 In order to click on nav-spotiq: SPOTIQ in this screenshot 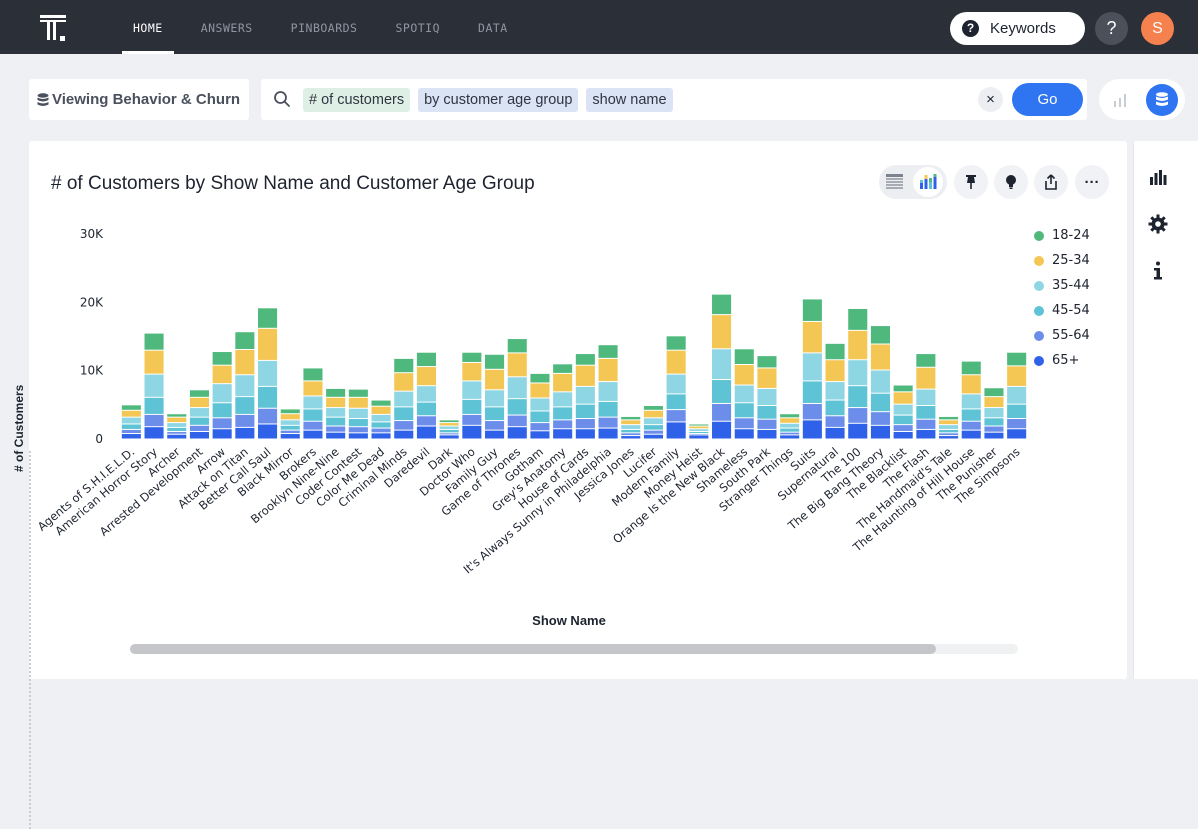, I will do `click(417, 27)`.